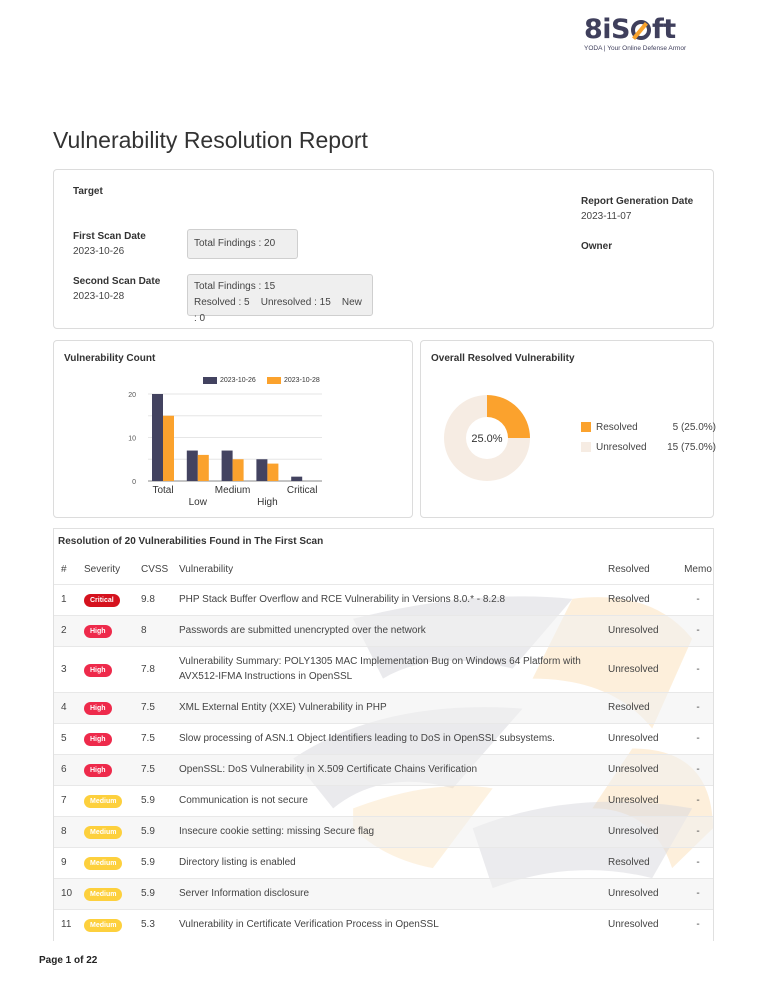  Describe the element at coordinates (607, 29) in the screenshot. I see `brand-name-left: 8iS` at that location.